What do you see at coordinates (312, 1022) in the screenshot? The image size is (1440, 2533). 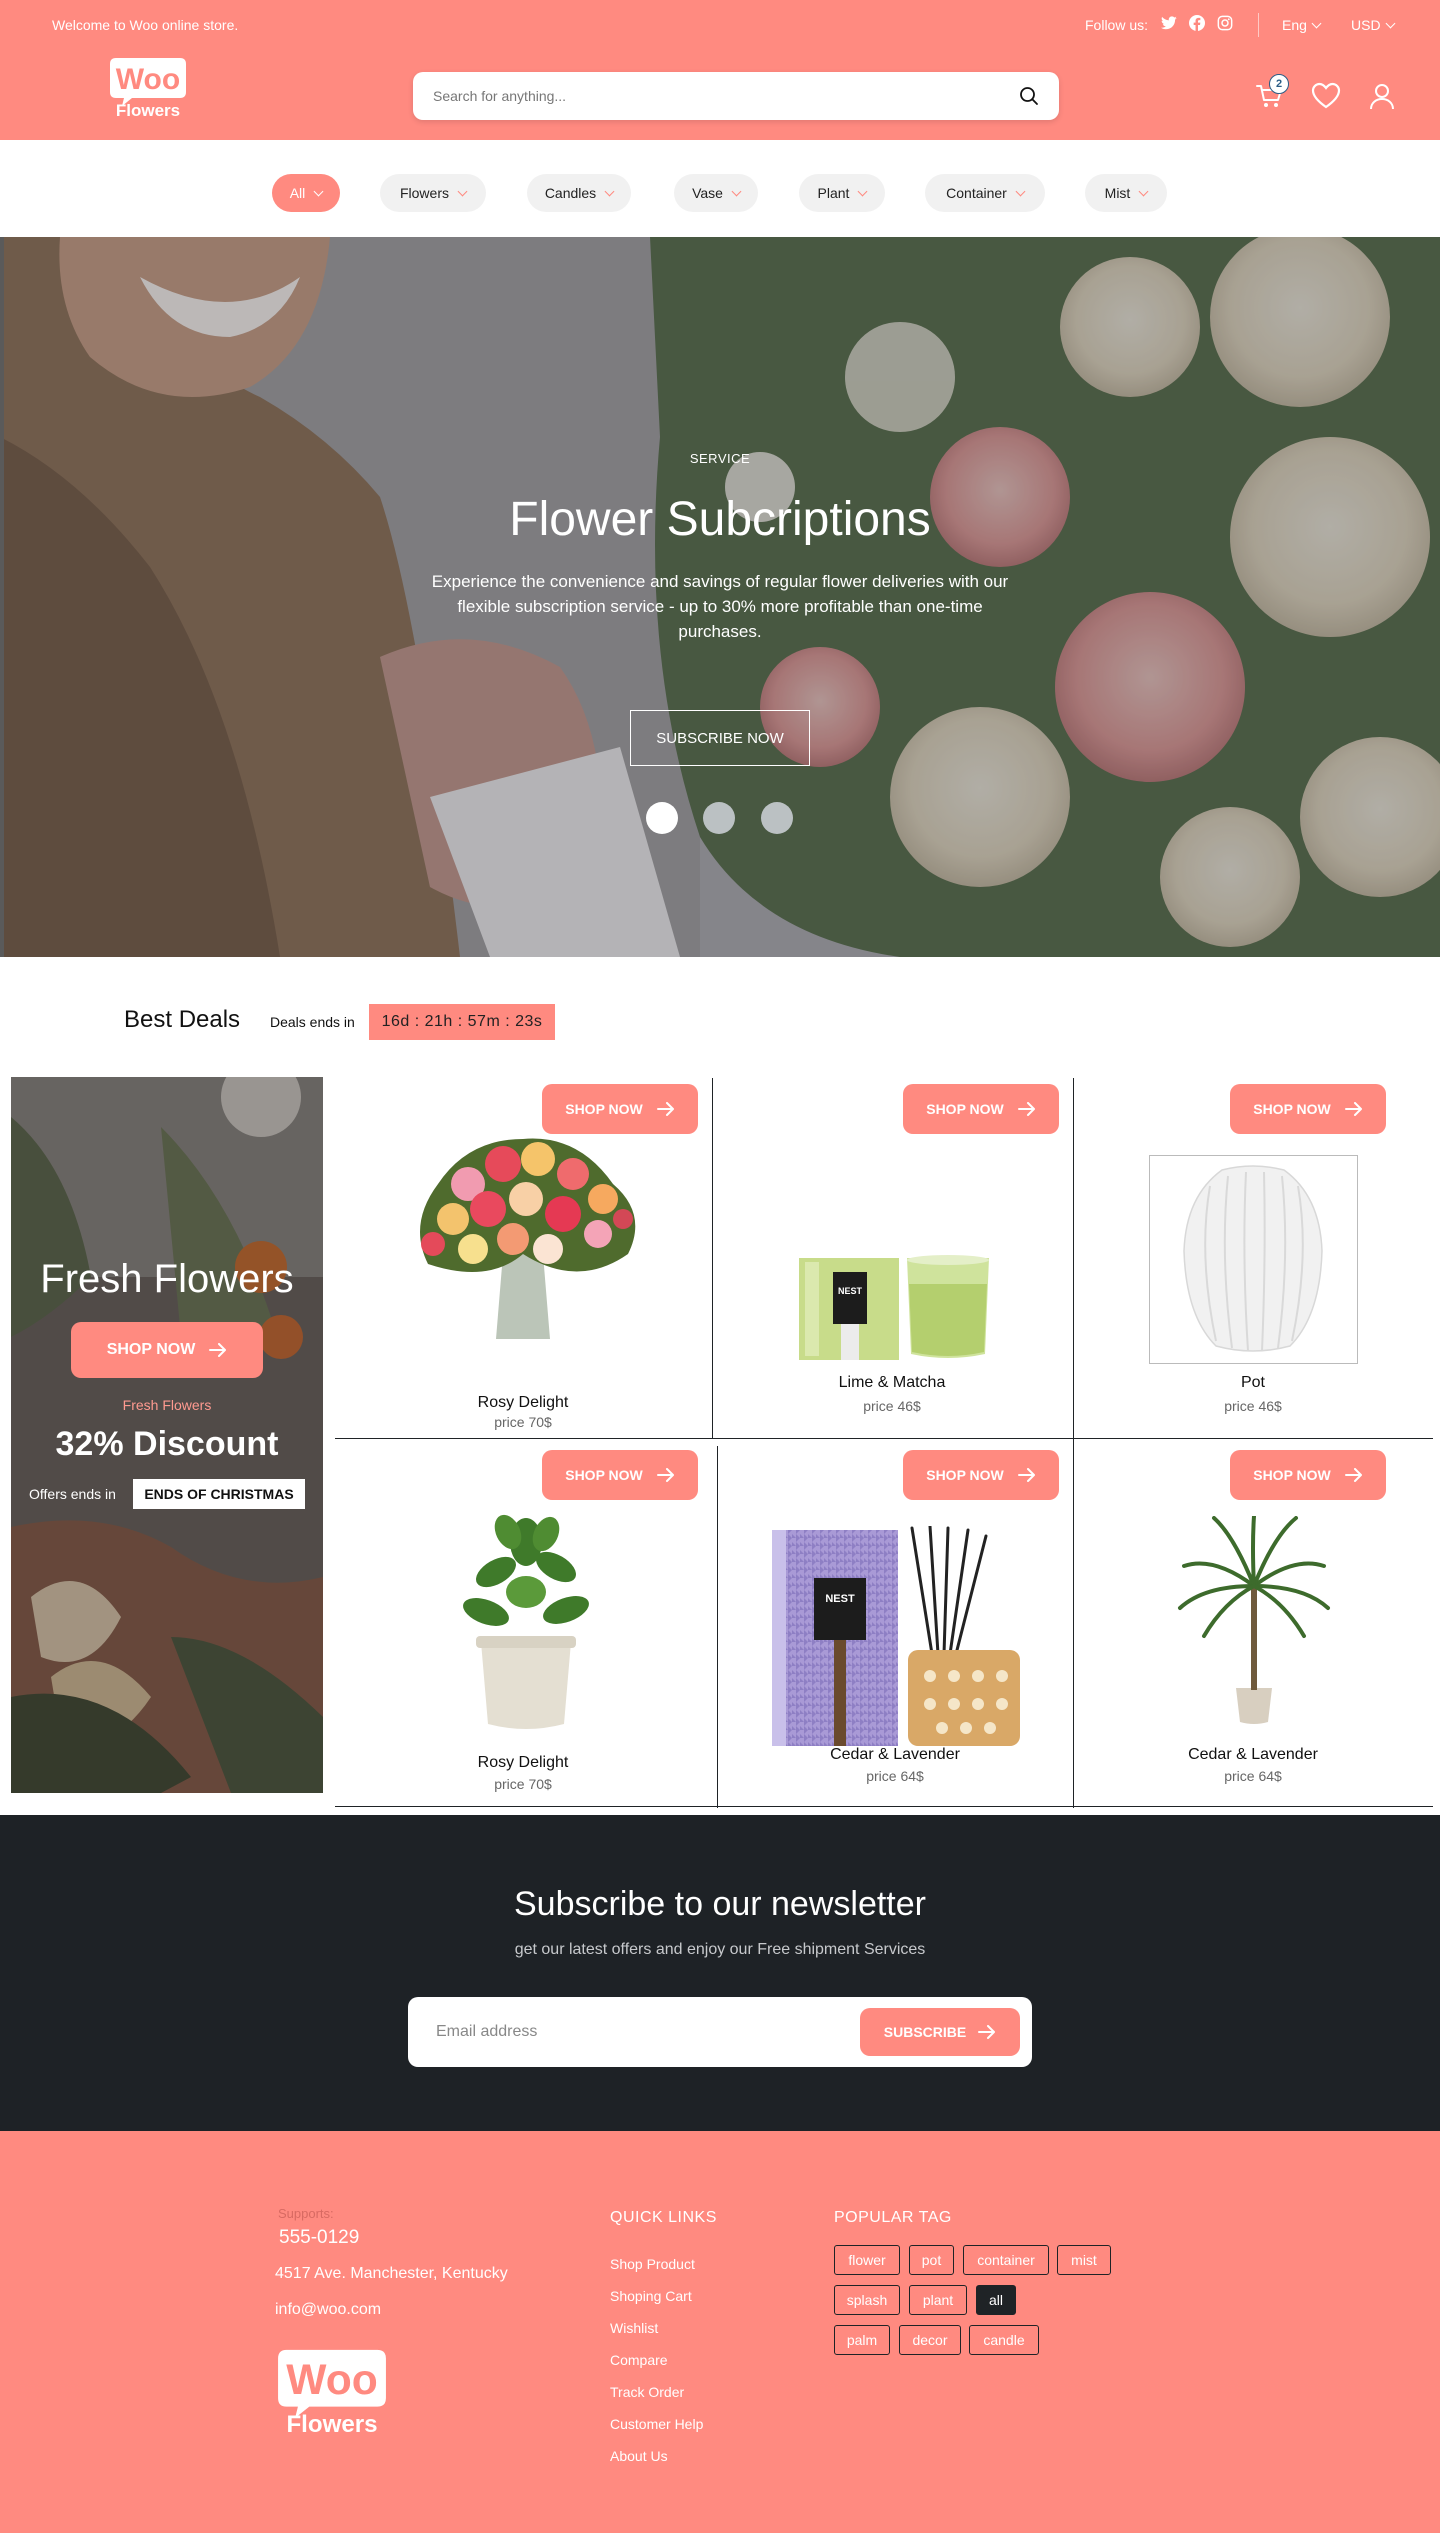 I see `deals-ends-label: Deals ends in` at bounding box center [312, 1022].